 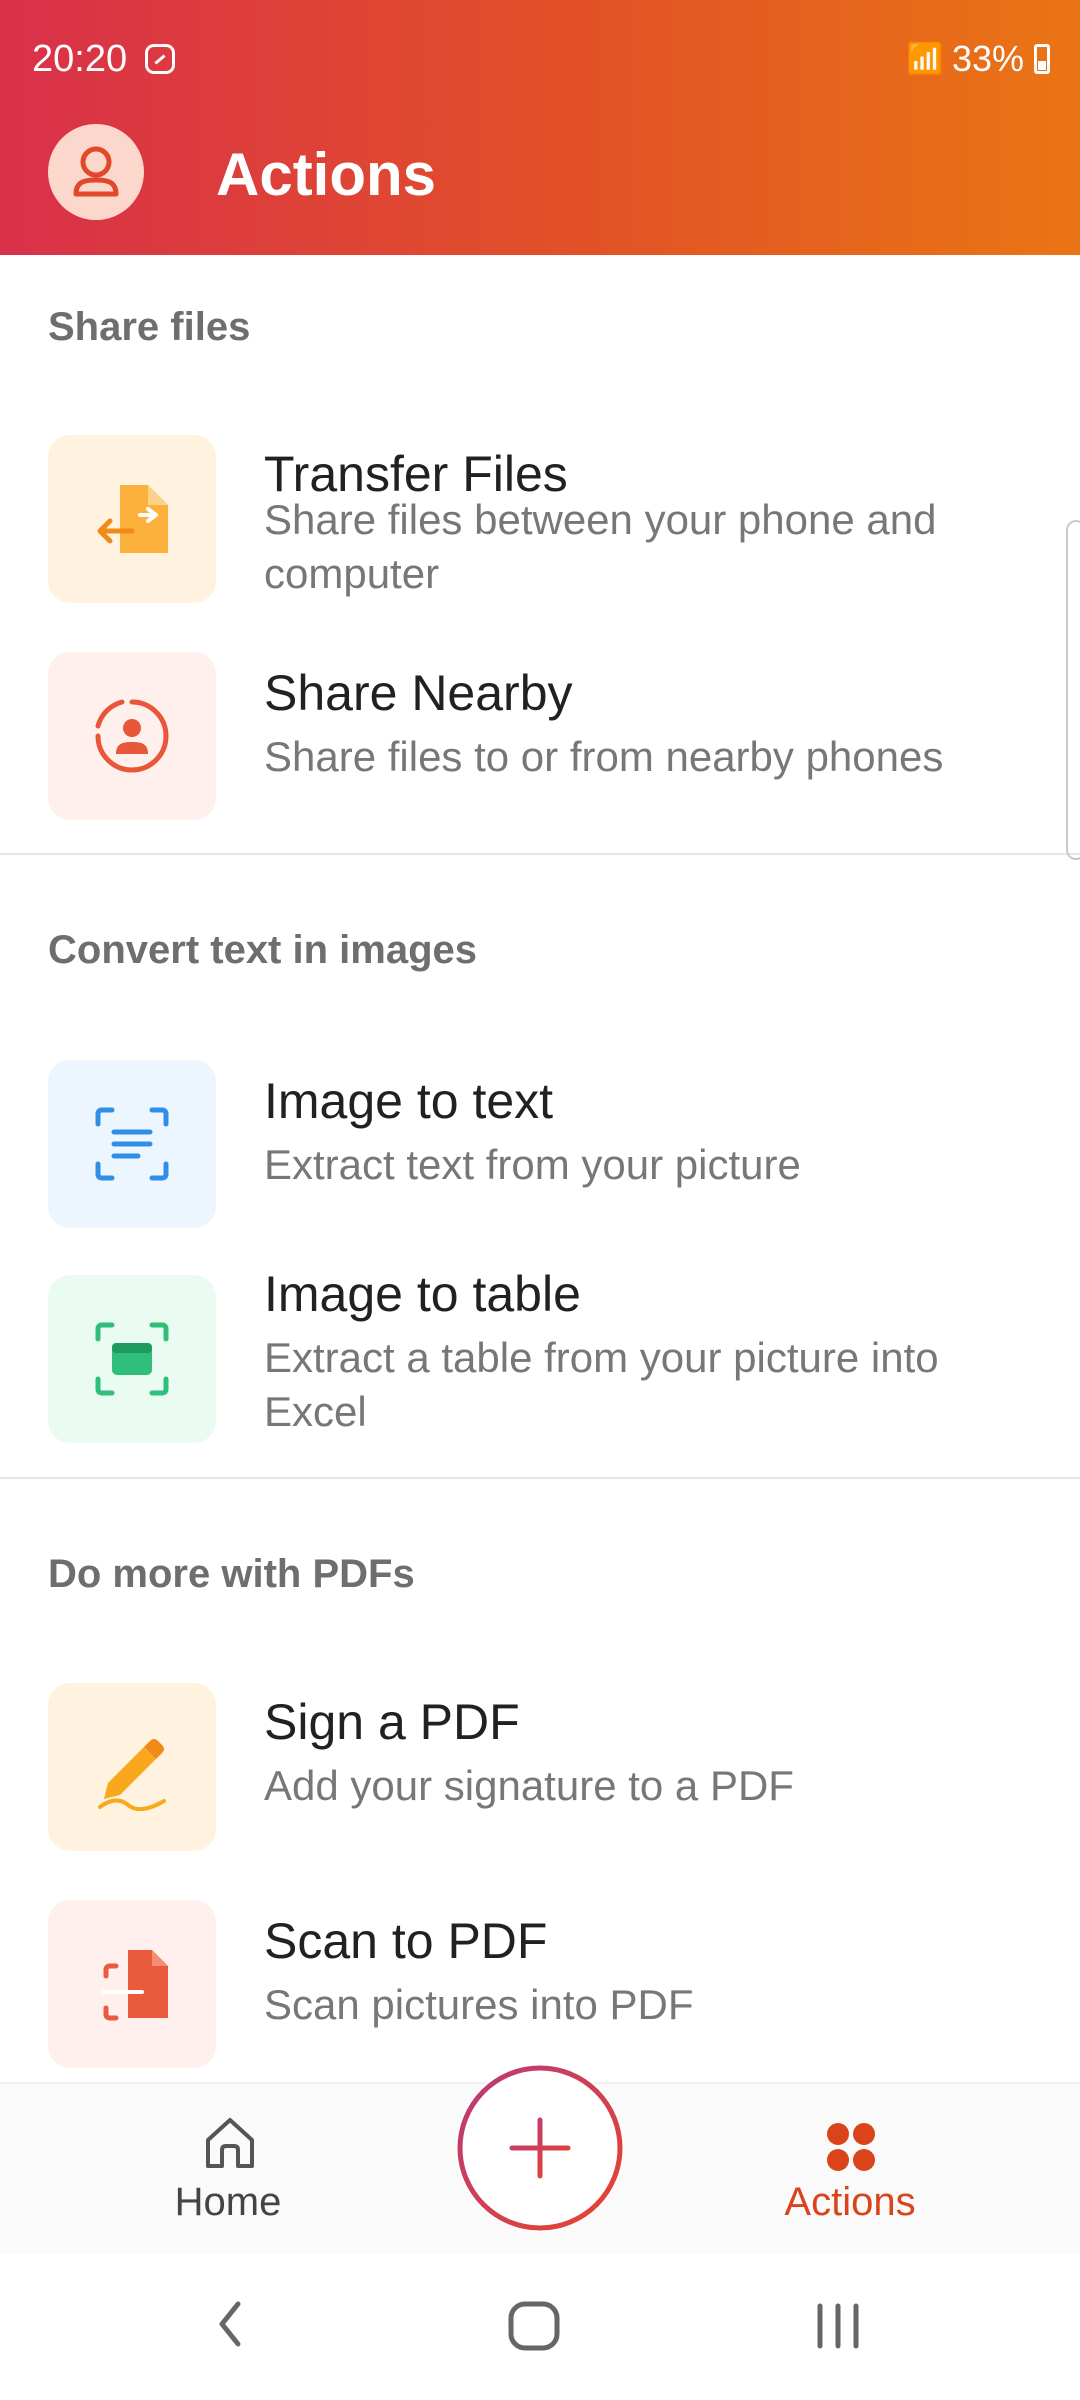 What do you see at coordinates (230, 2324) in the screenshot?
I see `back-icon` at bounding box center [230, 2324].